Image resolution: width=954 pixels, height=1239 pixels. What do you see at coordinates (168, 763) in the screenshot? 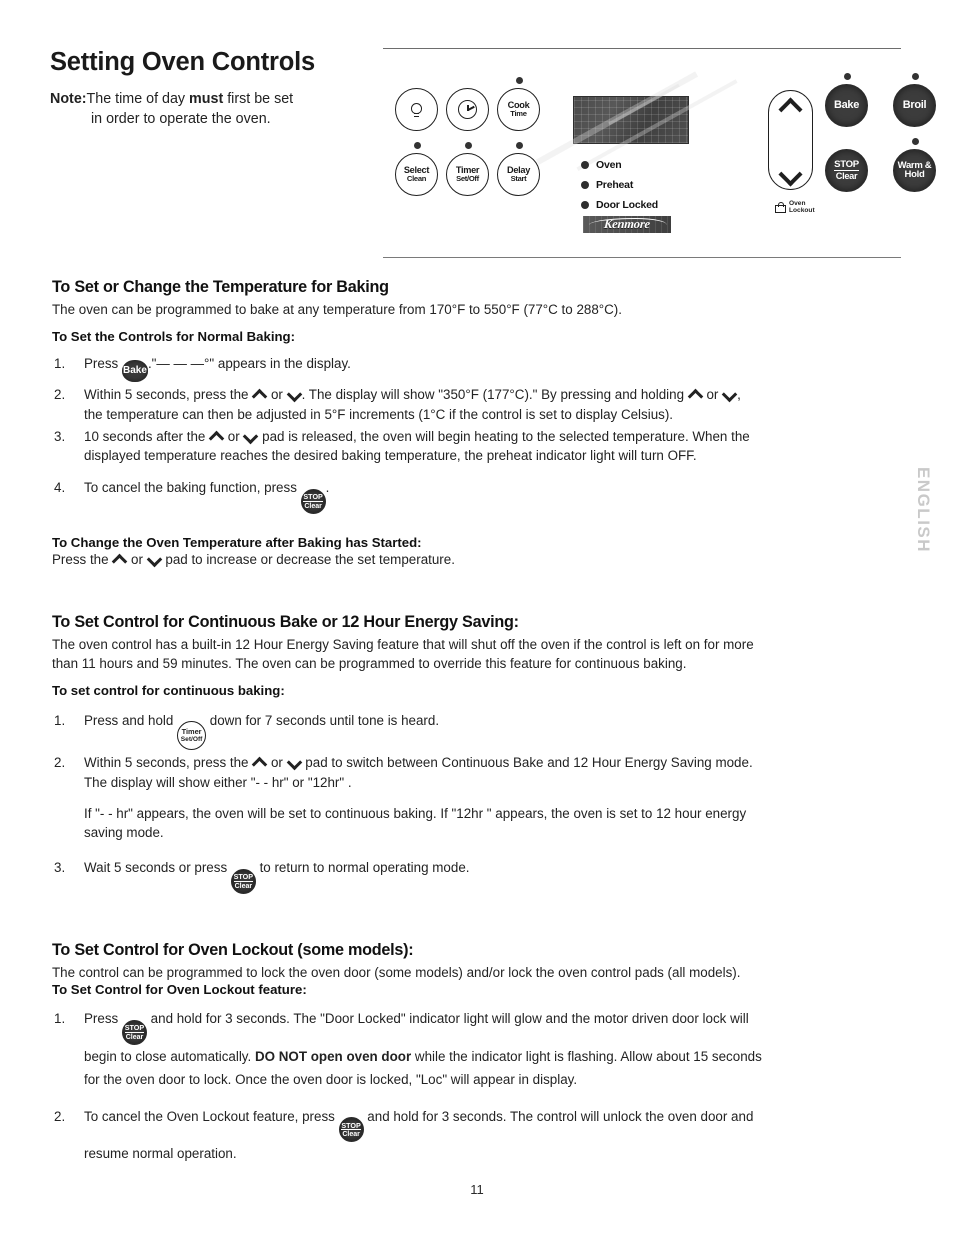
I see `continuous-step-2-a: Within 5 seconds, press the` at bounding box center [168, 763].